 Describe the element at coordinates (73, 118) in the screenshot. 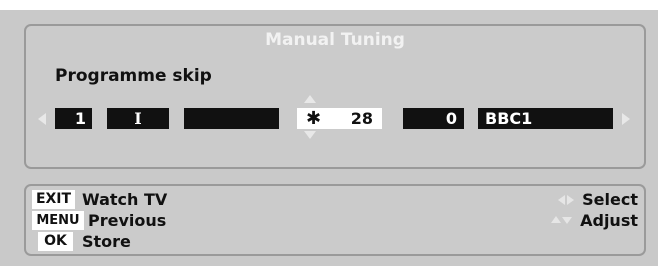

I see `programme-number-field: 1` at that location.